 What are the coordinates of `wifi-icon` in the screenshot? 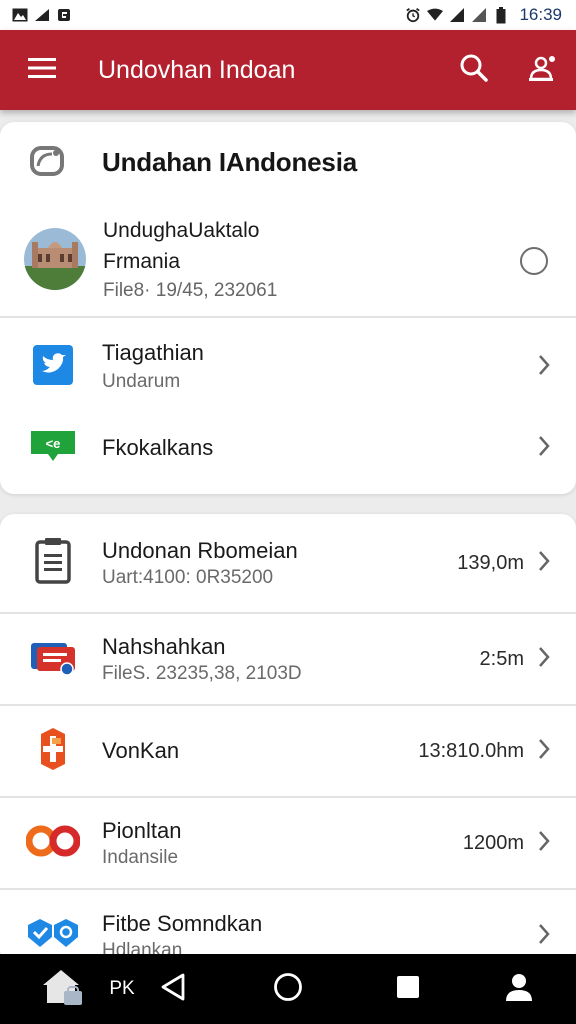 It's located at (435, 15).